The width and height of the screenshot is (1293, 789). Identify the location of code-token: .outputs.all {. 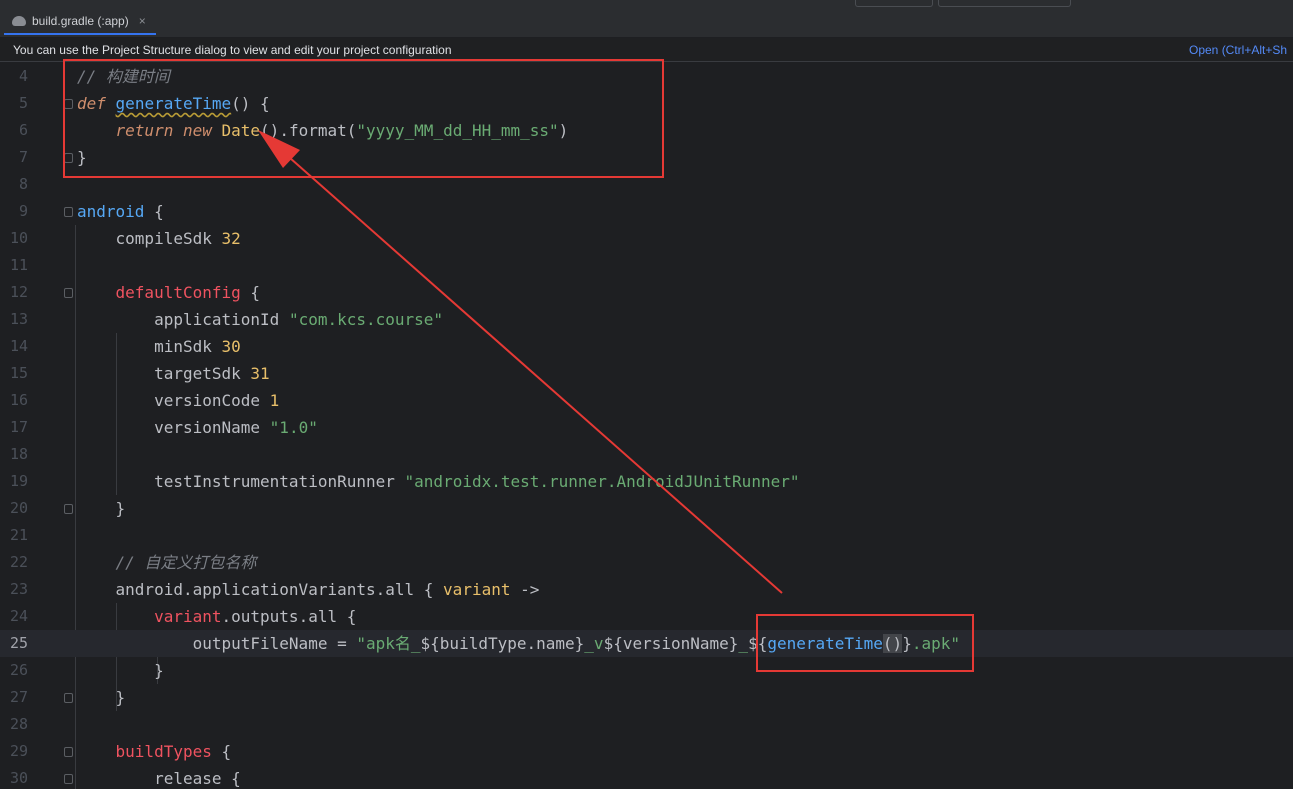
(289, 616).